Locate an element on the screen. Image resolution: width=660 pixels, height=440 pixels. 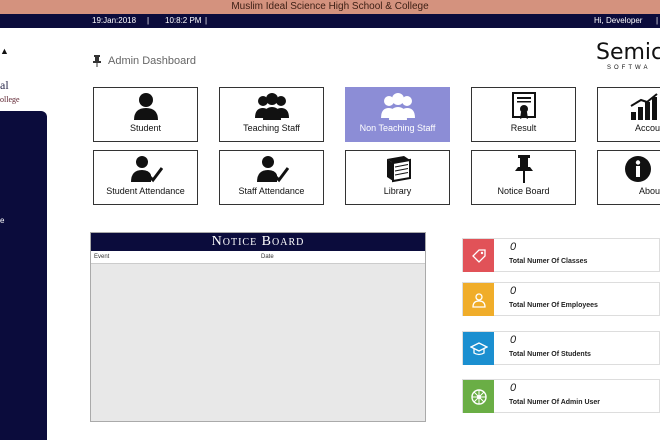
tile-label: Student Attendance is located at coordinates (145, 191).